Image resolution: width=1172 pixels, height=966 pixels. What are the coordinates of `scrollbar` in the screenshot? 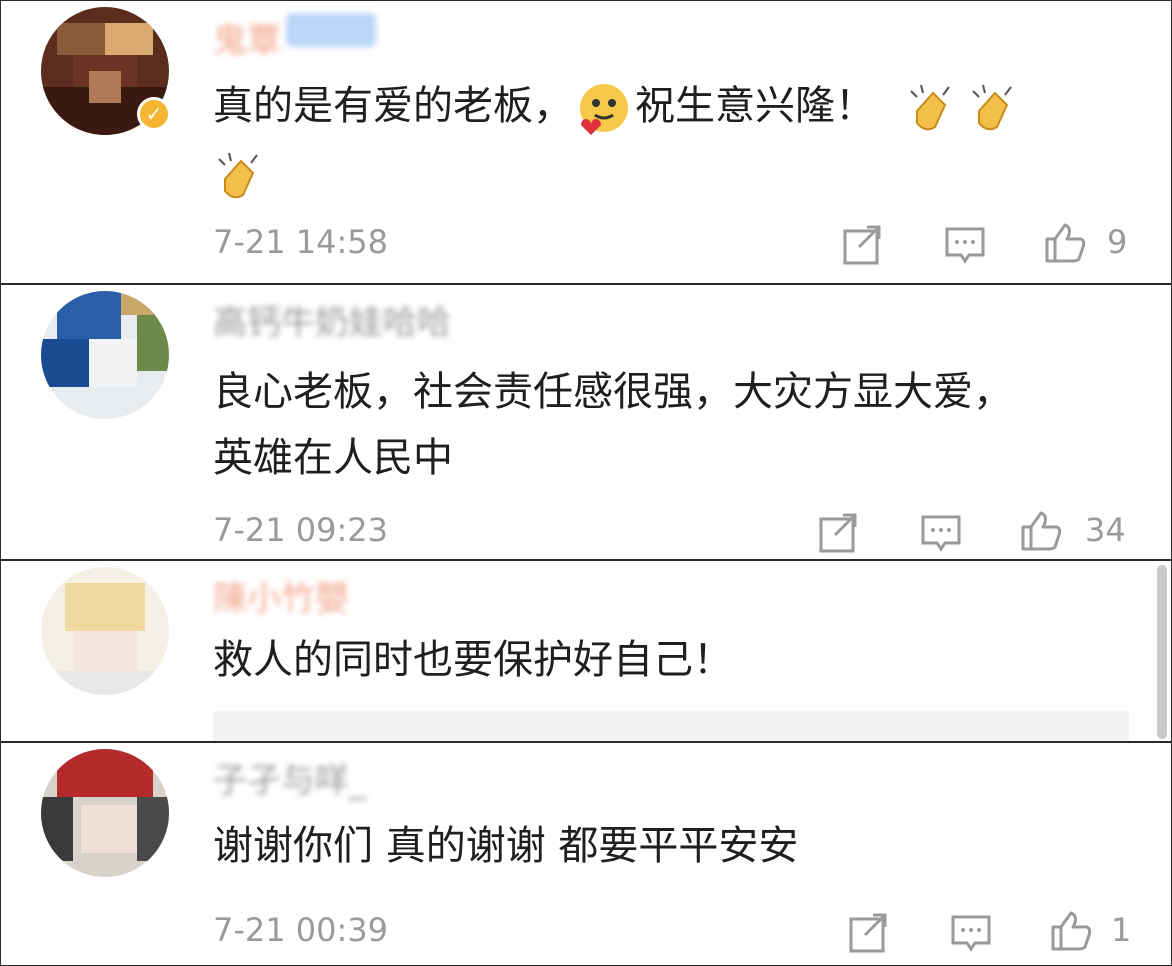 It's located at (1162, 652).